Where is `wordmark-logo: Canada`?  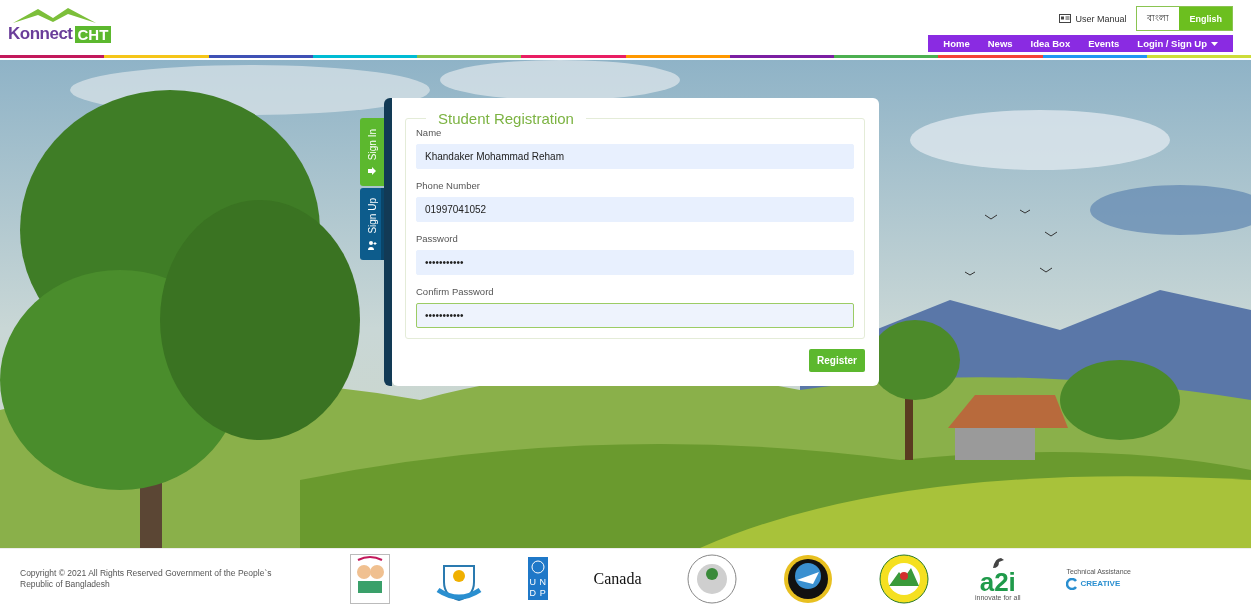 wordmark-logo: Canada is located at coordinates (617, 578).